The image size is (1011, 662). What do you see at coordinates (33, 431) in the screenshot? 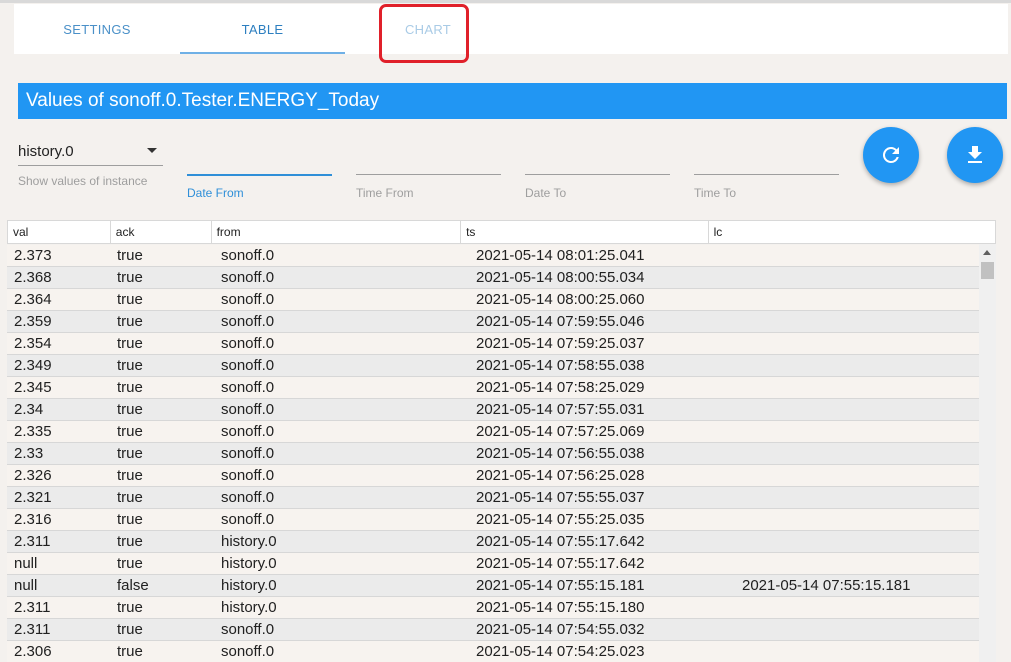
I see `cell-val: 2.335` at bounding box center [33, 431].